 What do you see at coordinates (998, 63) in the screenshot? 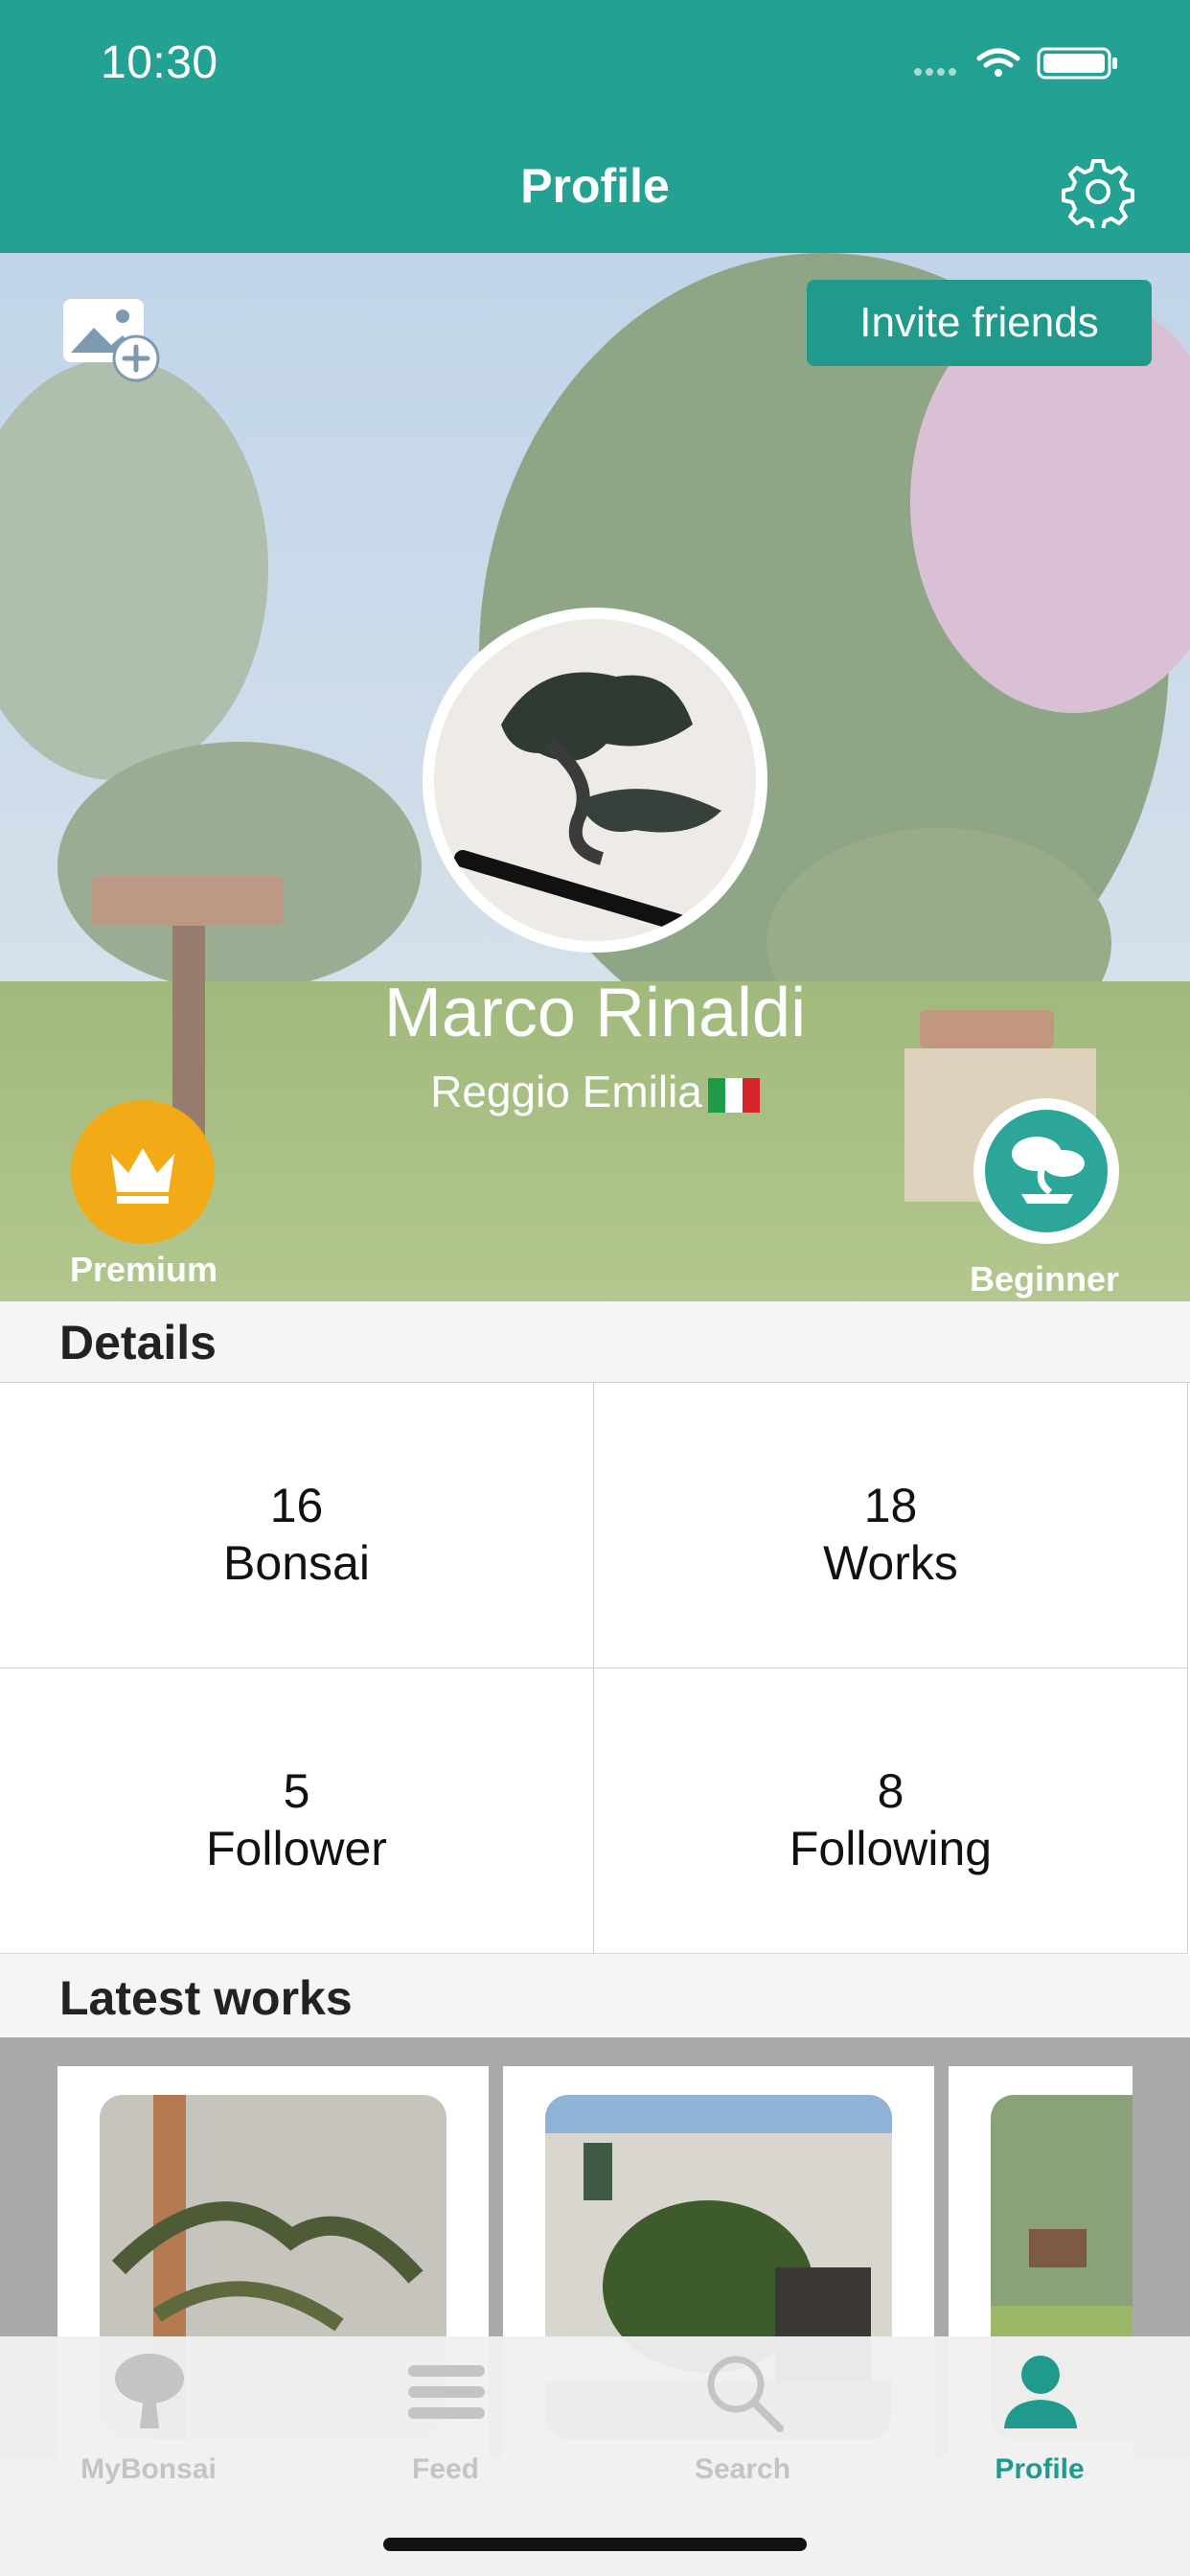
I see `wifi-icon` at bounding box center [998, 63].